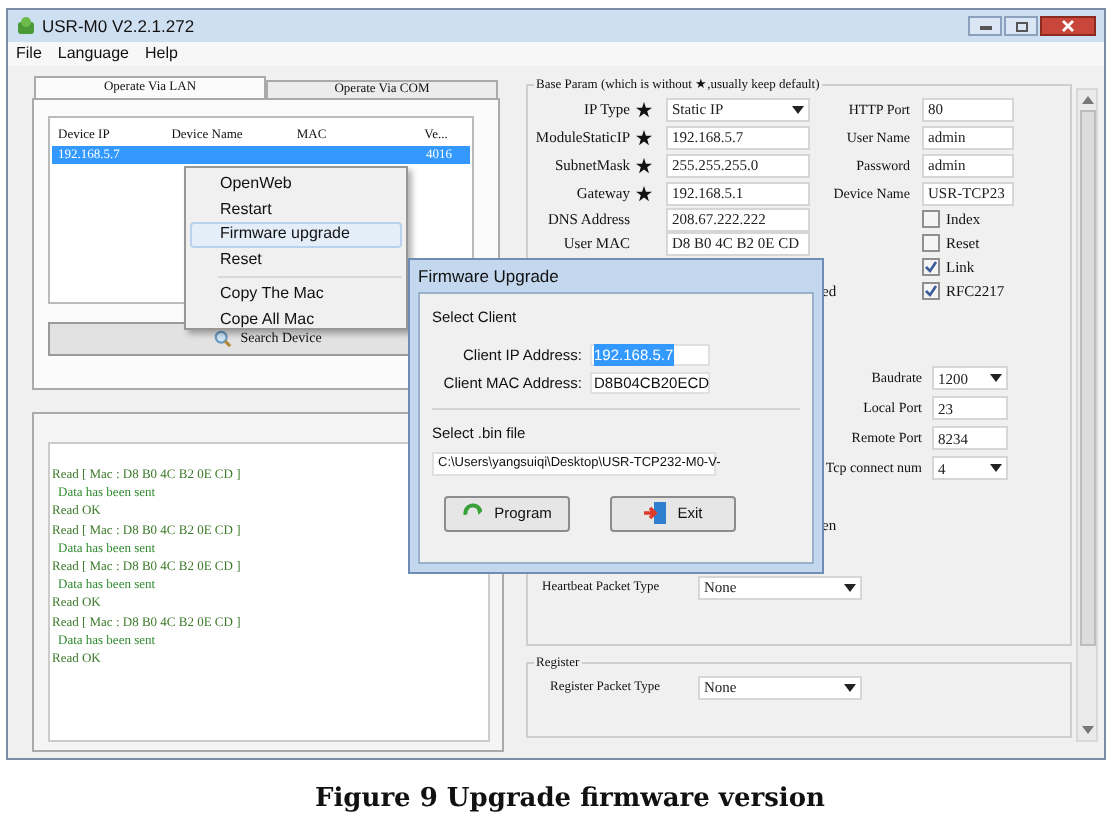  I want to click on close-button, so click(1068, 26).